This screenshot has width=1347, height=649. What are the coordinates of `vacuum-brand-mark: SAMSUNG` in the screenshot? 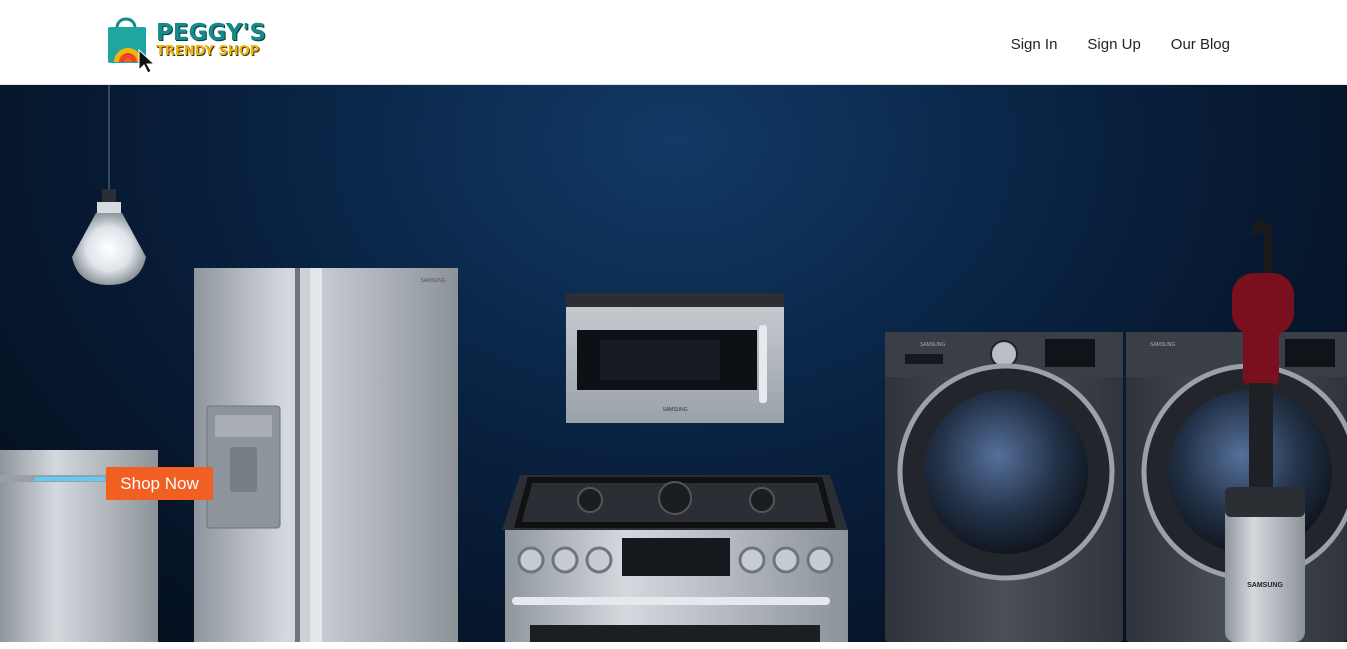 It's located at (1265, 585).